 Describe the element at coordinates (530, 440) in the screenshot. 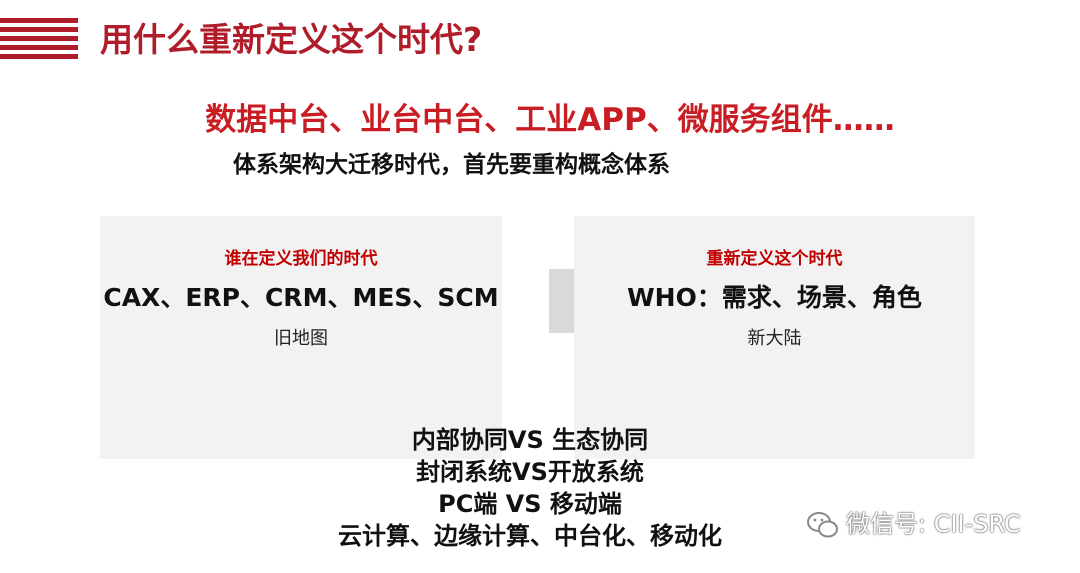

I see `comparison-item: 内部协同VS 生态协同` at that location.